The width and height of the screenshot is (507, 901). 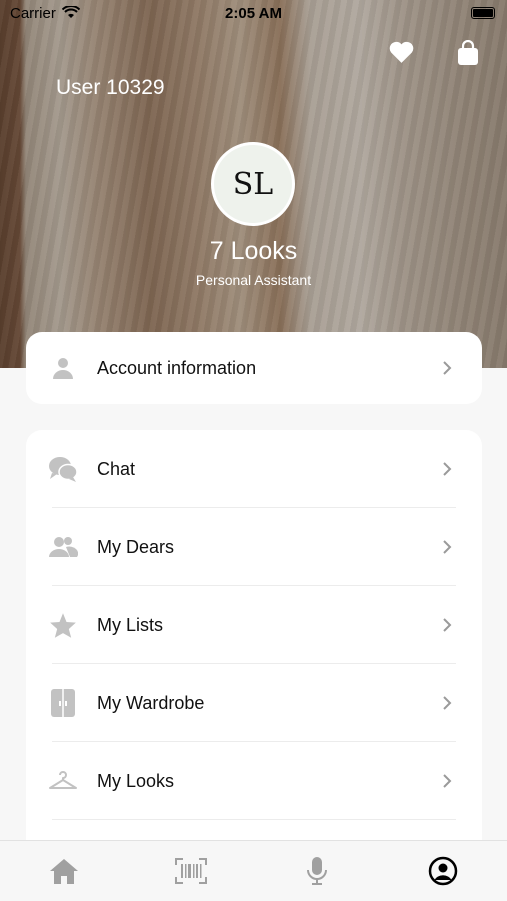 I want to click on menu-item-my-looks: My Looks, so click(x=254, y=781).